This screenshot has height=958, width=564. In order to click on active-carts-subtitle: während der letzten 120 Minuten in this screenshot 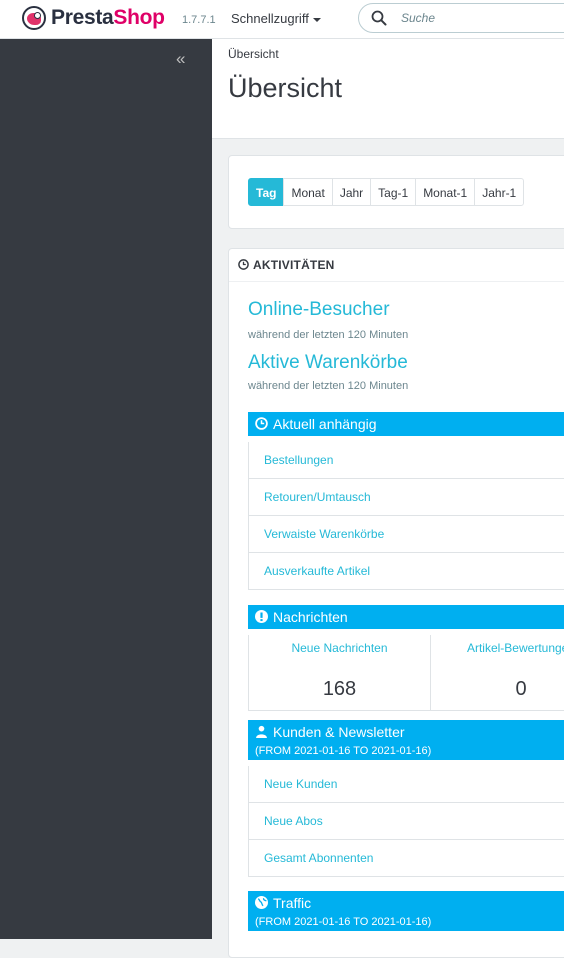, I will do `click(328, 386)`.